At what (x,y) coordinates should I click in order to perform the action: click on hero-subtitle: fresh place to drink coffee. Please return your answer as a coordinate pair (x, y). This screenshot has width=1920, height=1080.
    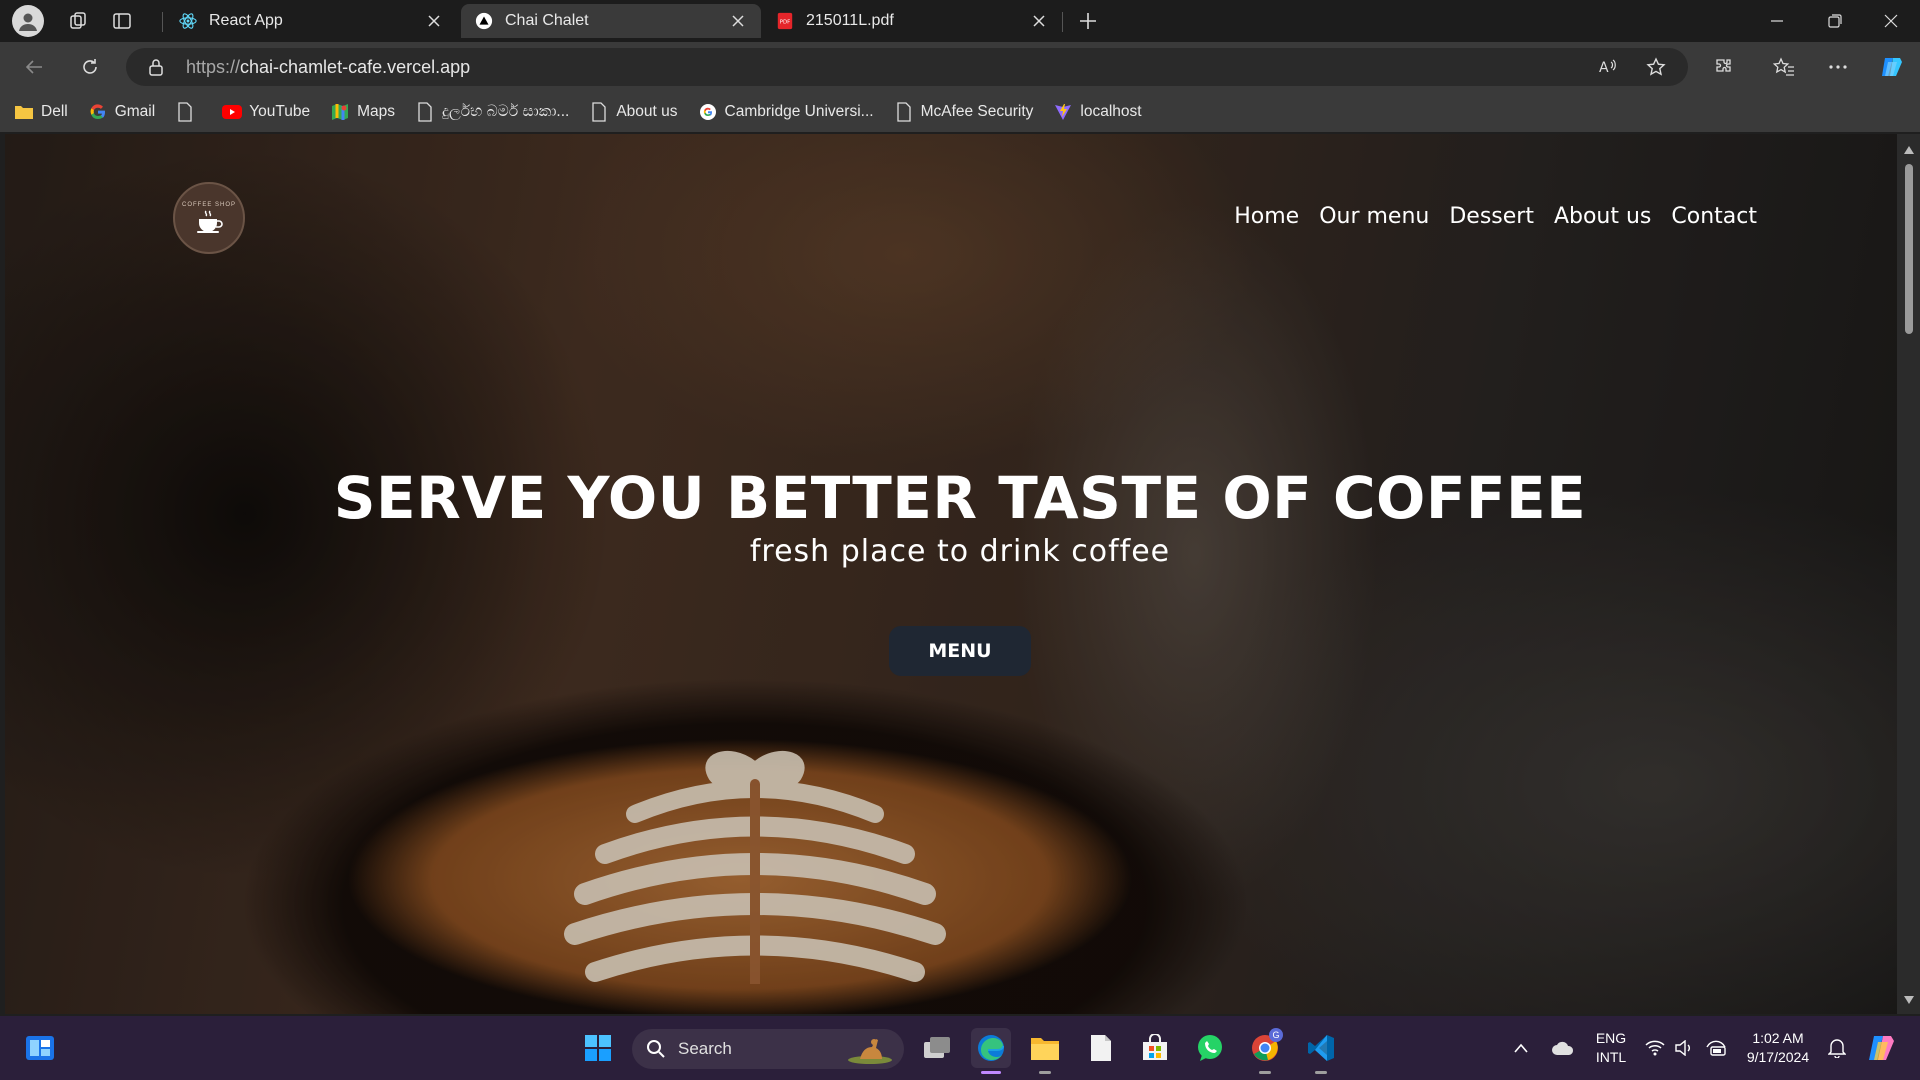
    Looking at the image, I should click on (960, 551).